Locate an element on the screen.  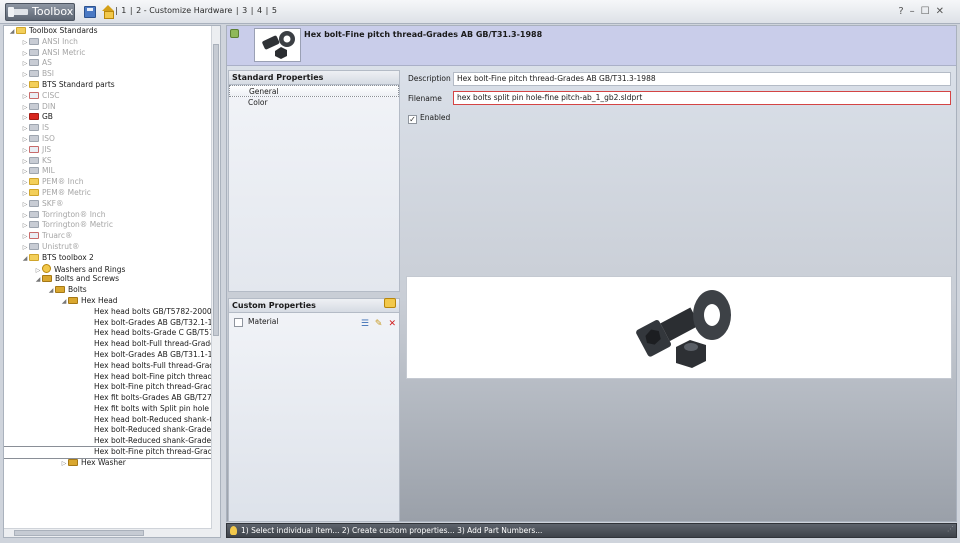
tree-item: ▷ GB is located at coordinates (108, 117).